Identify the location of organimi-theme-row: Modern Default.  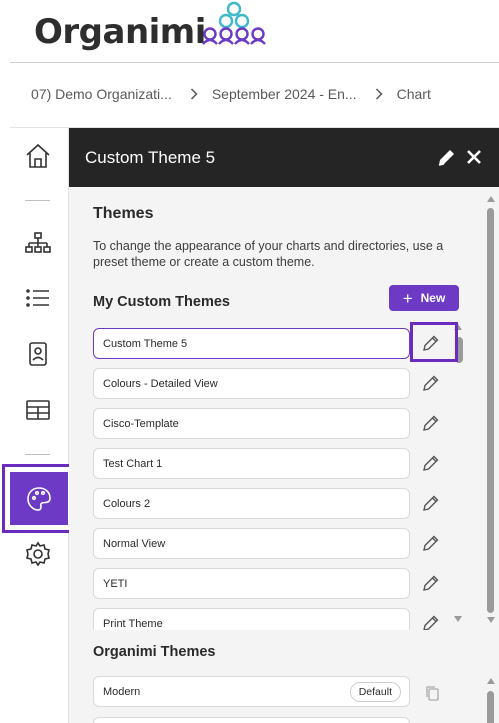
(251, 691).